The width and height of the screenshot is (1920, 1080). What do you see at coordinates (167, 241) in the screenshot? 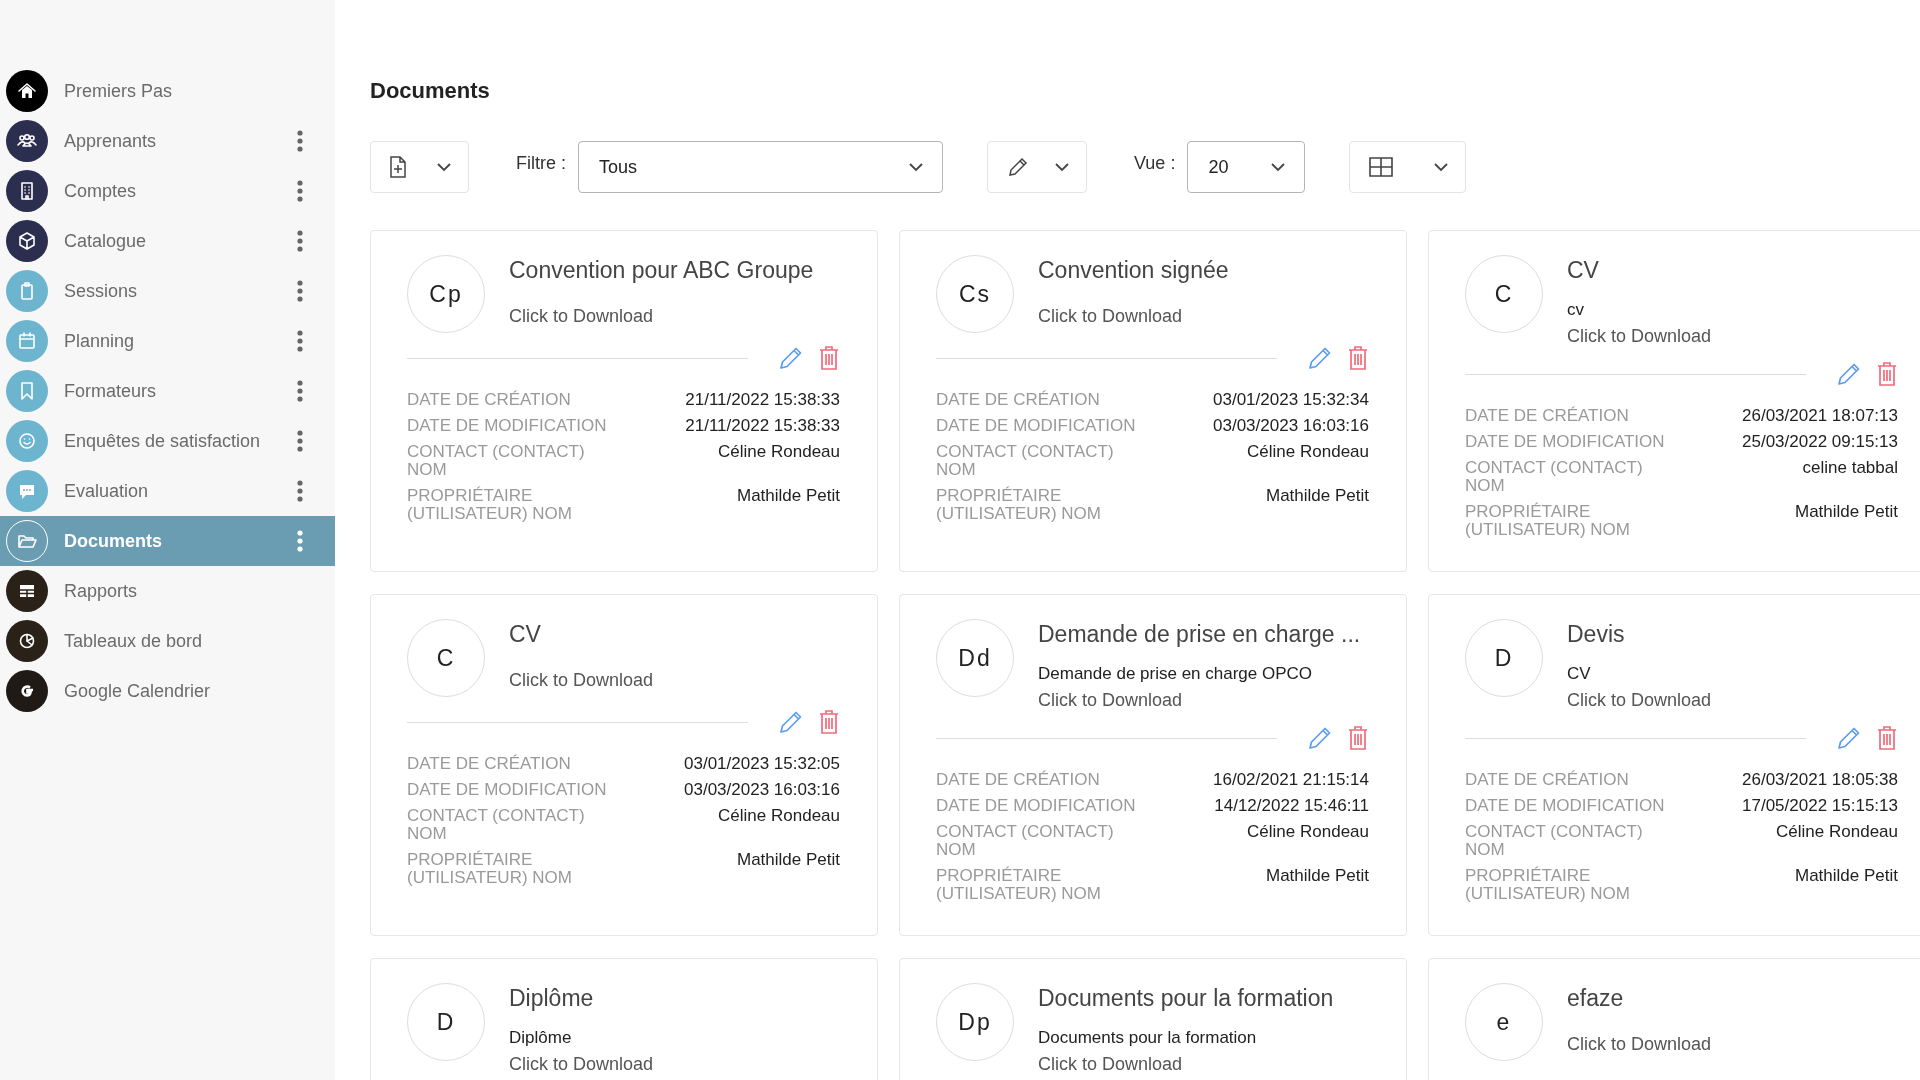
I see `sidebar-item: Catalogue` at bounding box center [167, 241].